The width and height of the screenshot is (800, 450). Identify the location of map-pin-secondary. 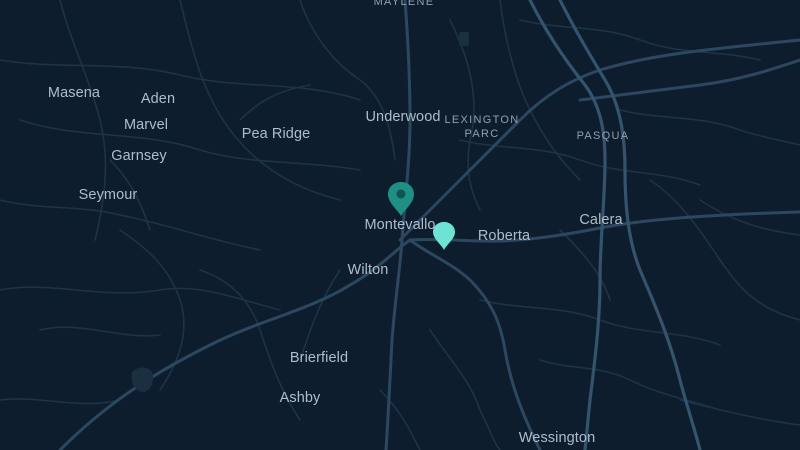
(444, 238).